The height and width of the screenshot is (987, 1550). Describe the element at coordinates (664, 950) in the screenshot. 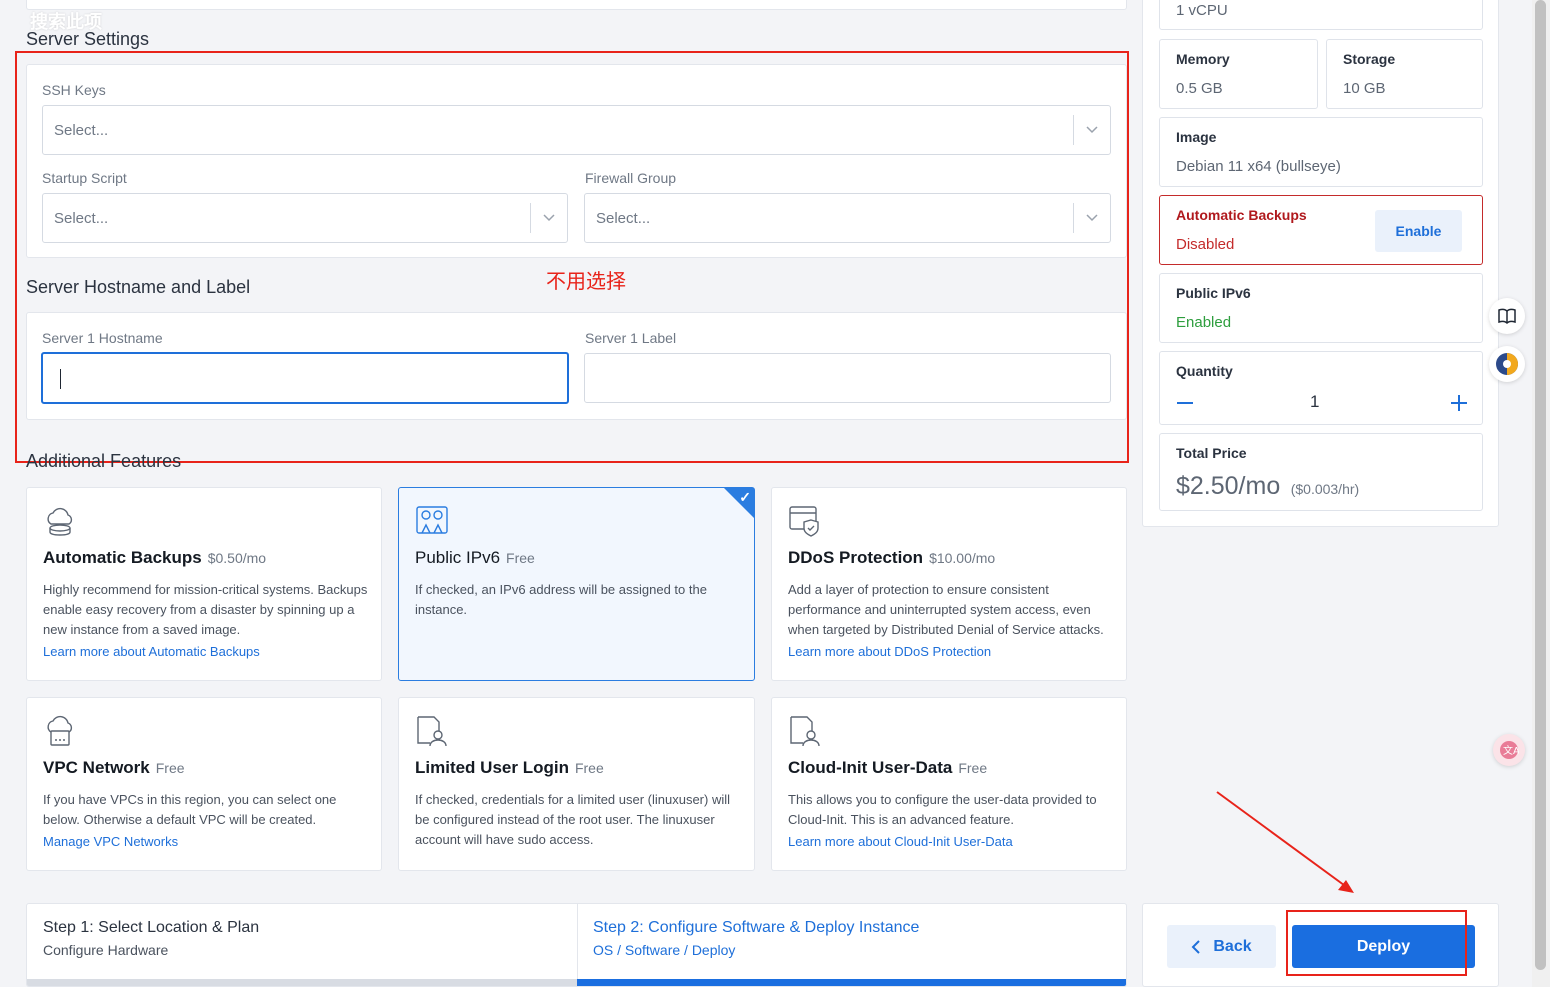

I see `step2-subtitle: OS / Software / Deploy` at that location.